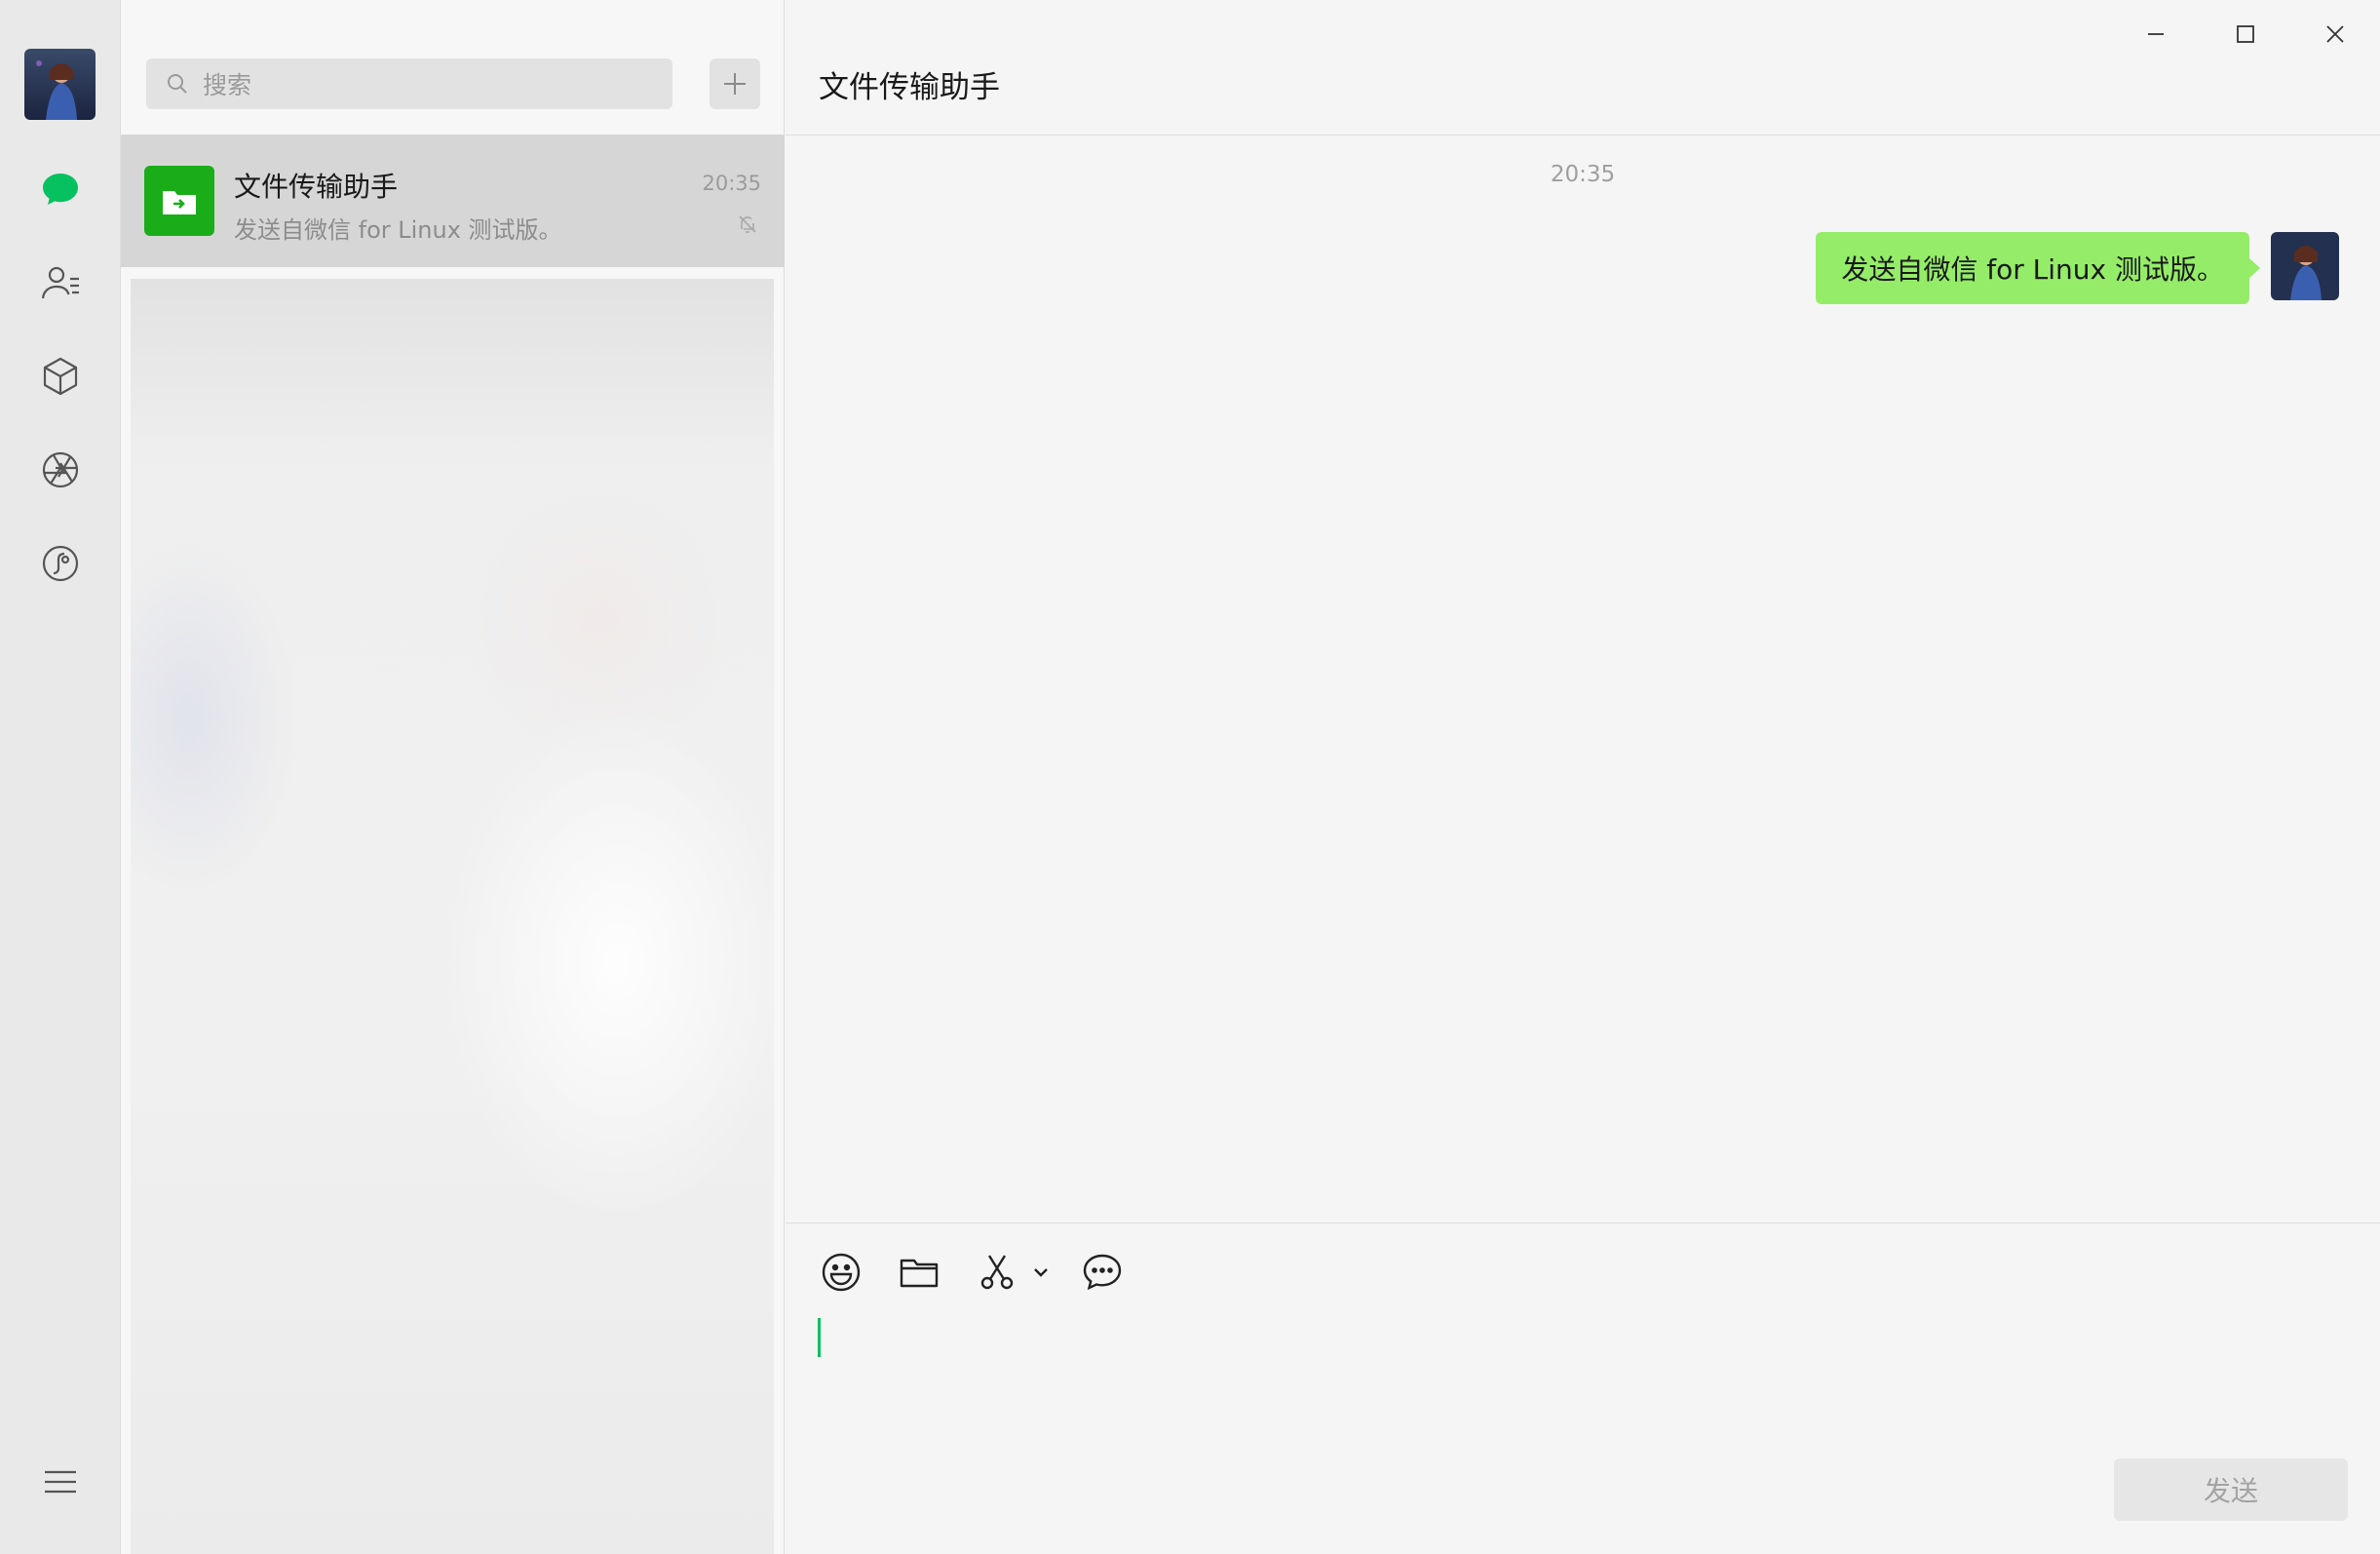 The width and height of the screenshot is (2380, 1554). I want to click on emoji-icon, so click(841, 1272).